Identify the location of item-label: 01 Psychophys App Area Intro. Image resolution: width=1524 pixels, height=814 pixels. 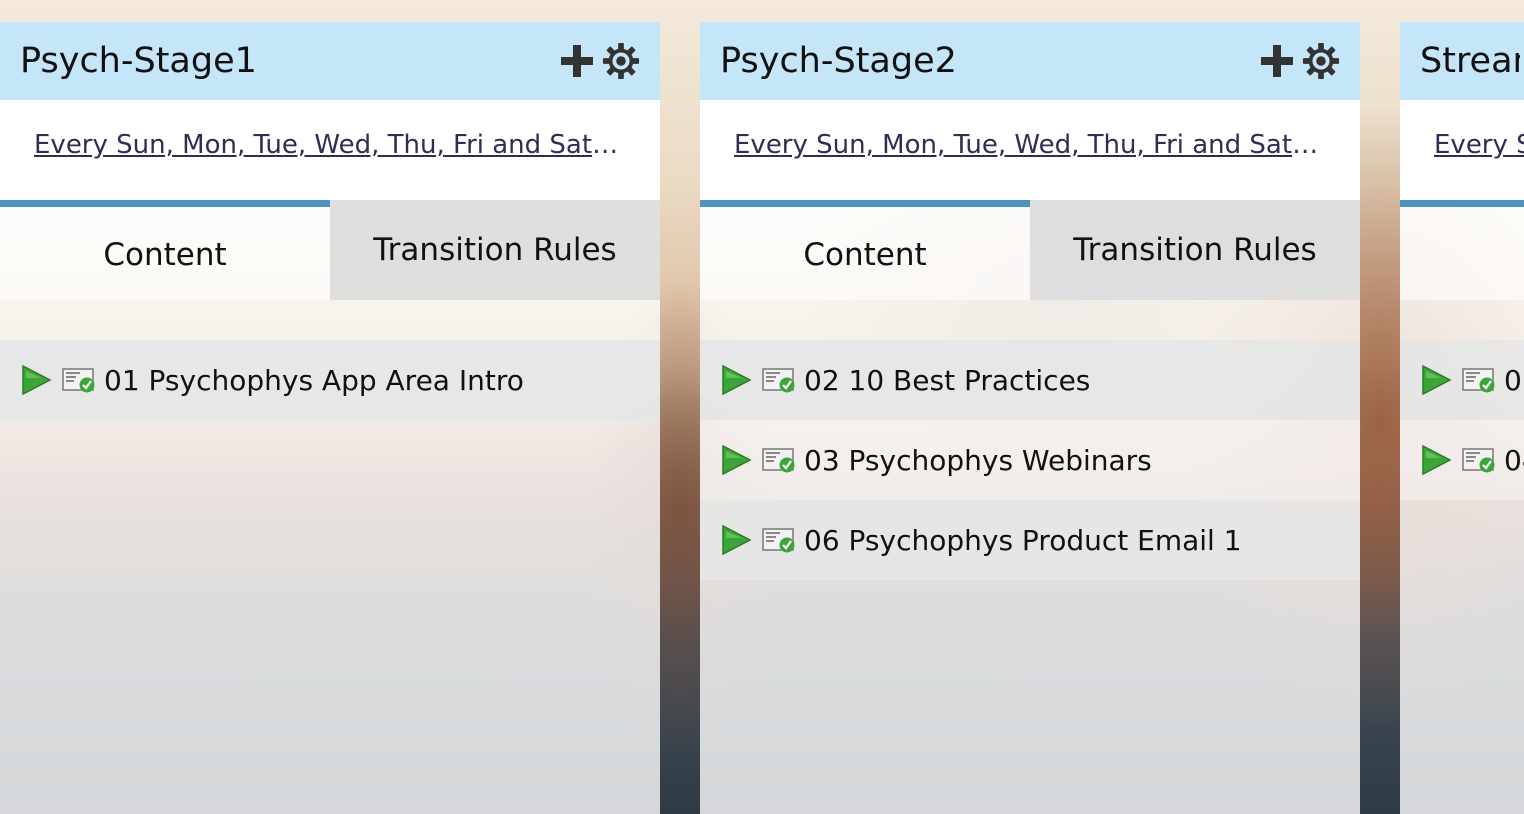
(314, 380).